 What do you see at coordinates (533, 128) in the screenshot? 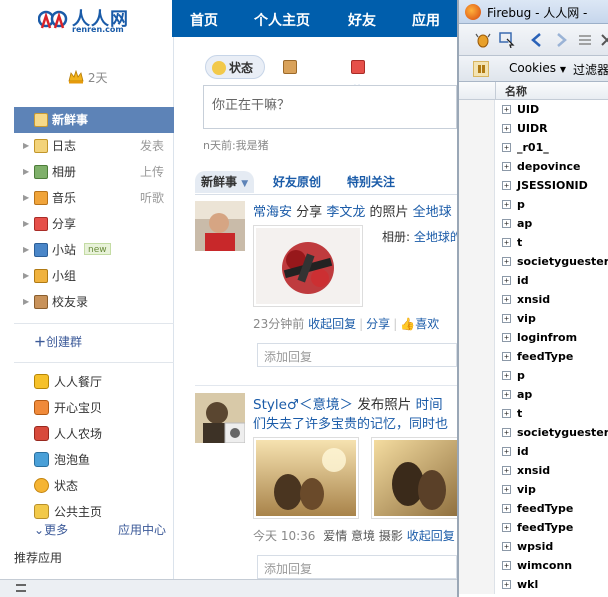
I see `cookie-row: + UIDR` at bounding box center [533, 128].